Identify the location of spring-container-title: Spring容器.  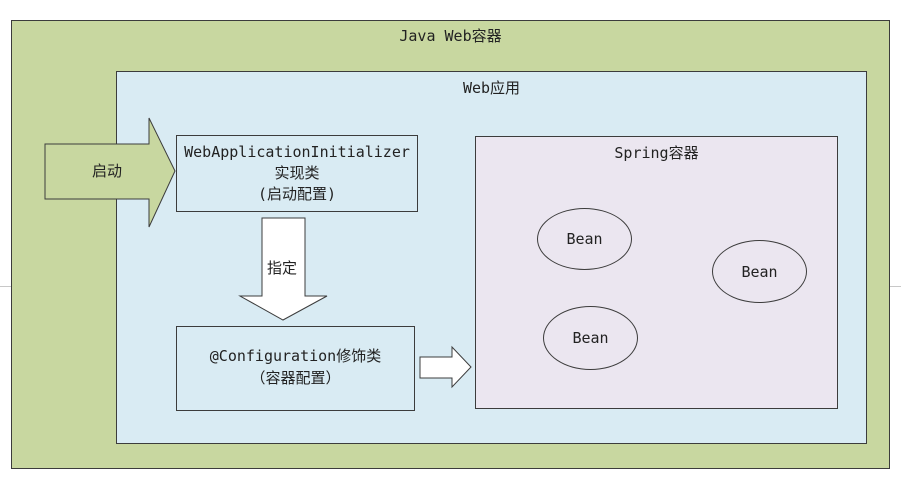
(656, 153).